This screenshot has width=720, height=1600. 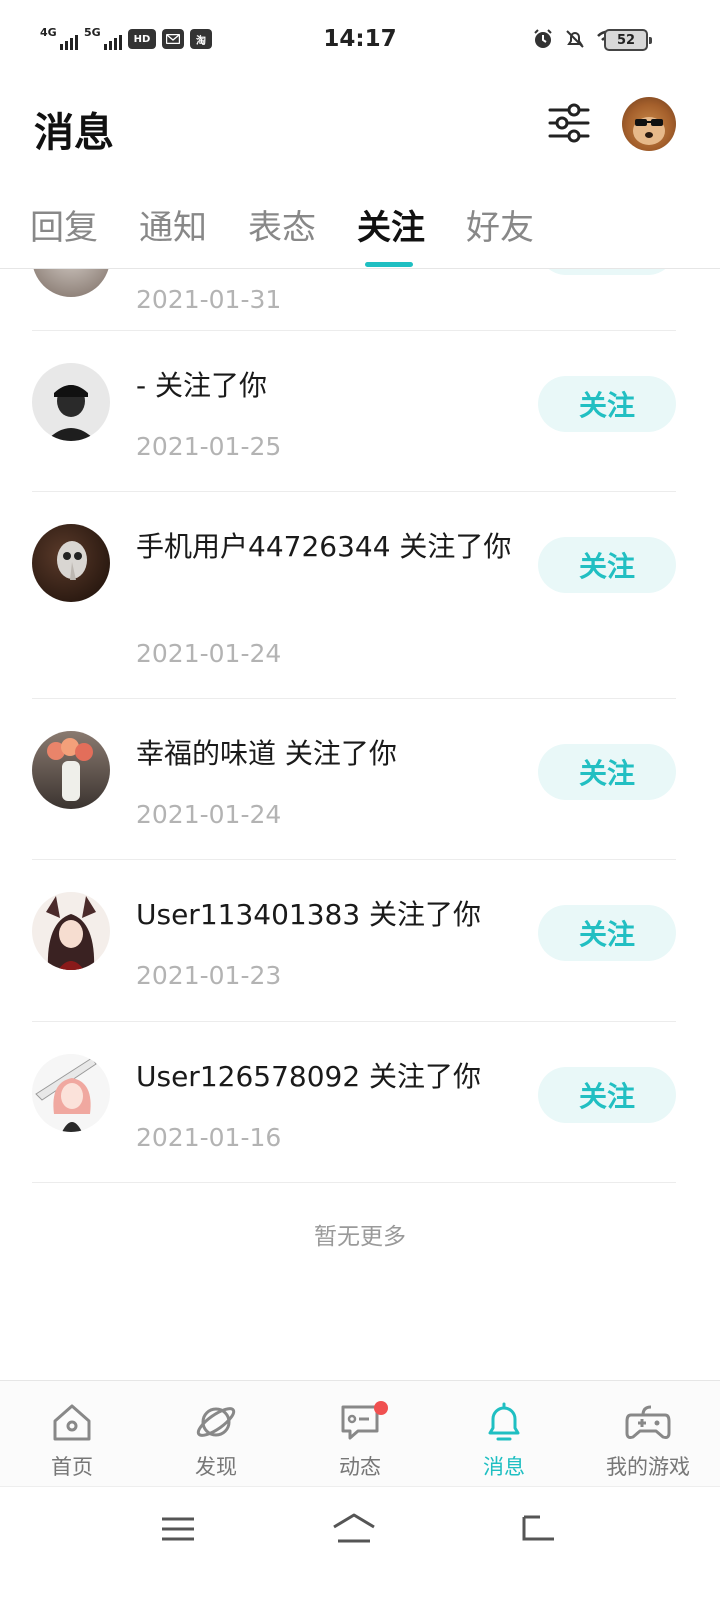 What do you see at coordinates (178, 1529) in the screenshot?
I see `menu-icon` at bounding box center [178, 1529].